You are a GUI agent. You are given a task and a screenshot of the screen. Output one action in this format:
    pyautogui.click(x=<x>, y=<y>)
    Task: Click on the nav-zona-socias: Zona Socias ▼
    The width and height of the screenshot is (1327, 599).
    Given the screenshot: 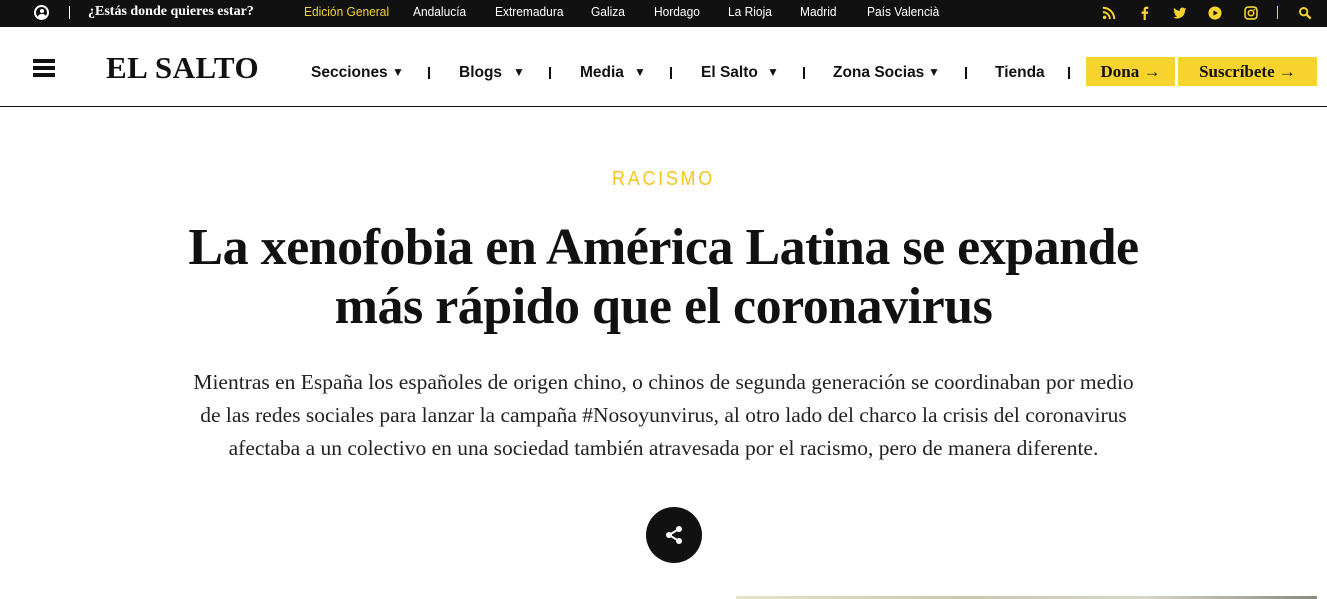 What is the action you would take?
    pyautogui.click(x=886, y=73)
    